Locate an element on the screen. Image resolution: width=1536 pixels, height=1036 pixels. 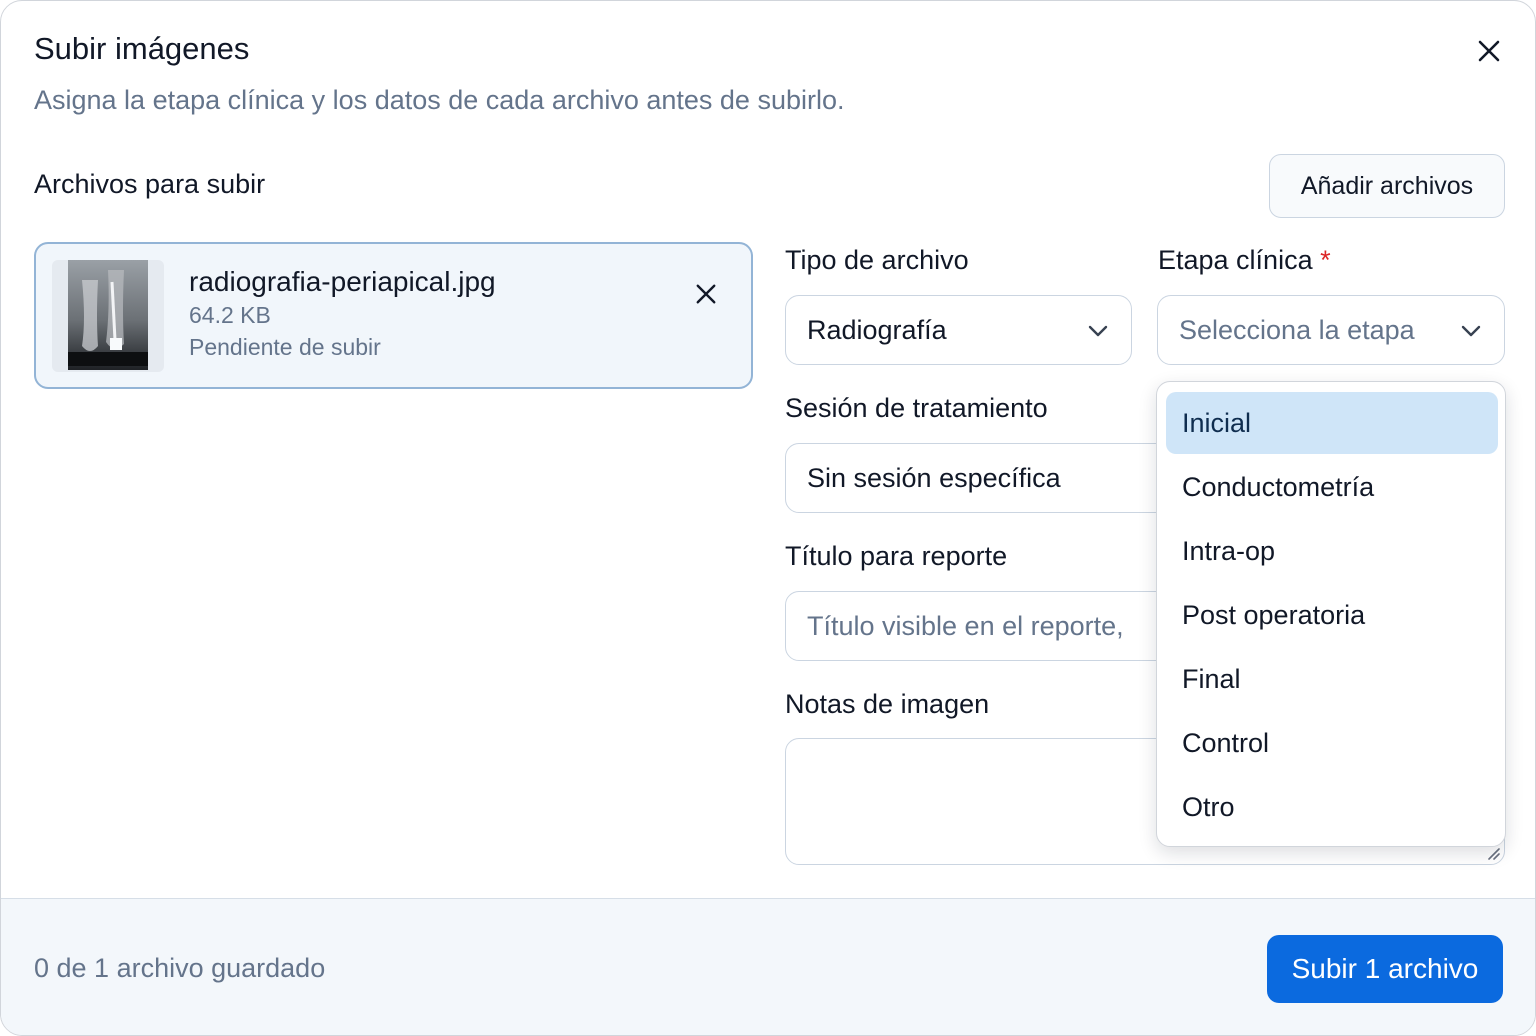
add-files-button: Añadir archivos is located at coordinates (1387, 186).